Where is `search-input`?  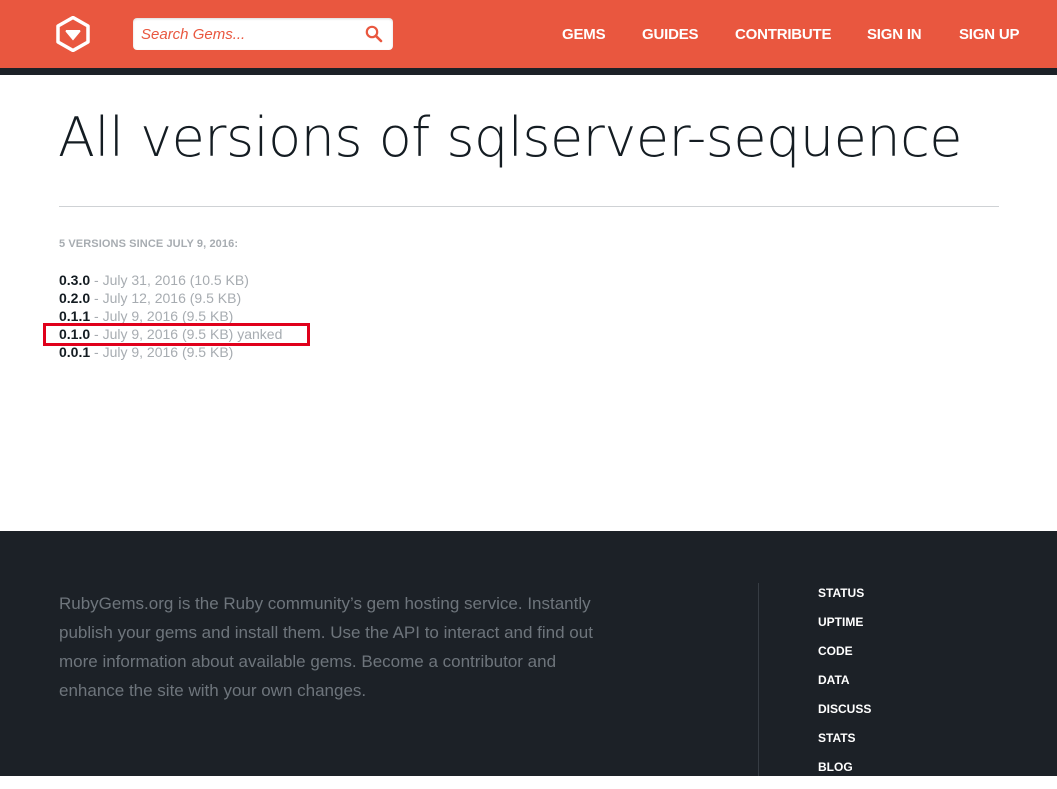 search-input is located at coordinates (245, 34).